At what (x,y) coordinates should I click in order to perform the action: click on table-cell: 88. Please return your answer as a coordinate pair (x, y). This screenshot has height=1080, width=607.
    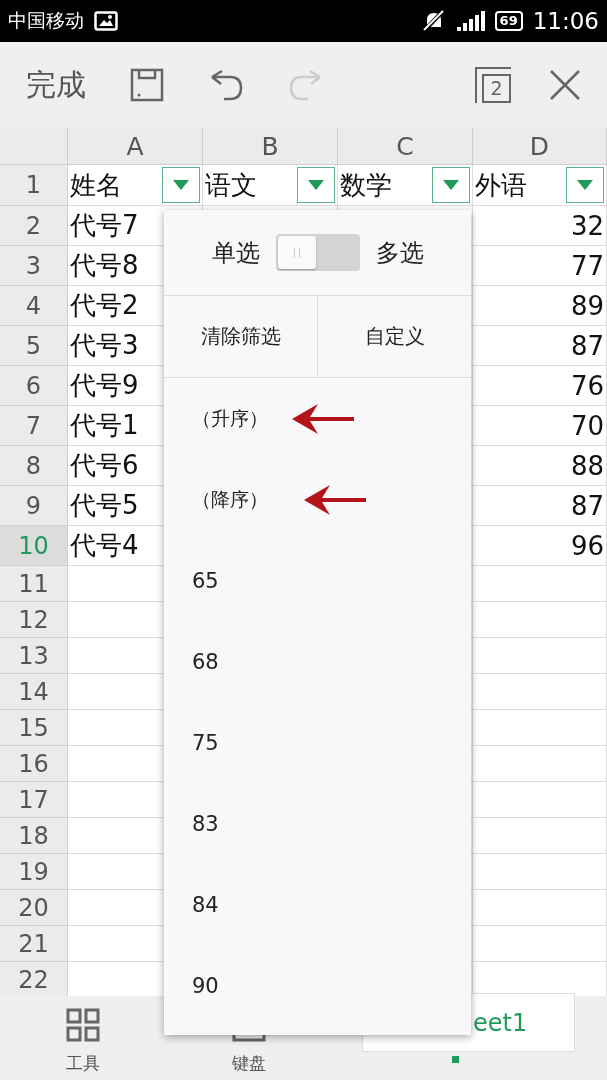
    Looking at the image, I should click on (587, 465).